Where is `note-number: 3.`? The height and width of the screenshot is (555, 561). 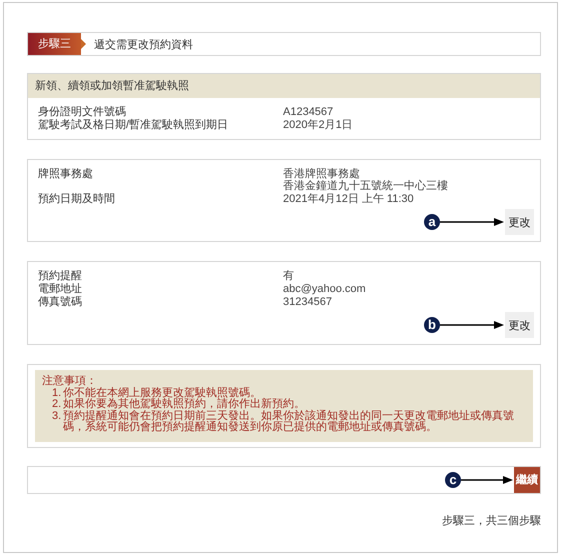
note-number: 3. is located at coordinates (57, 417).